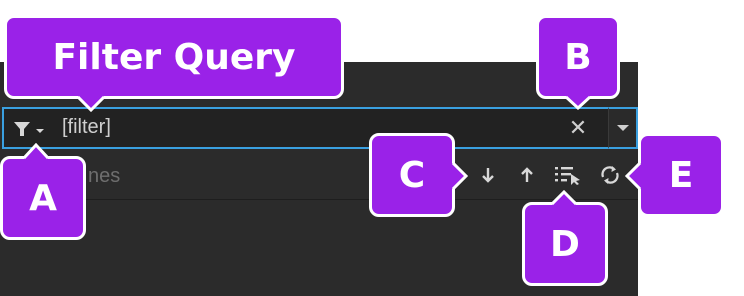  I want to click on callout-c-label: C, so click(412, 175).